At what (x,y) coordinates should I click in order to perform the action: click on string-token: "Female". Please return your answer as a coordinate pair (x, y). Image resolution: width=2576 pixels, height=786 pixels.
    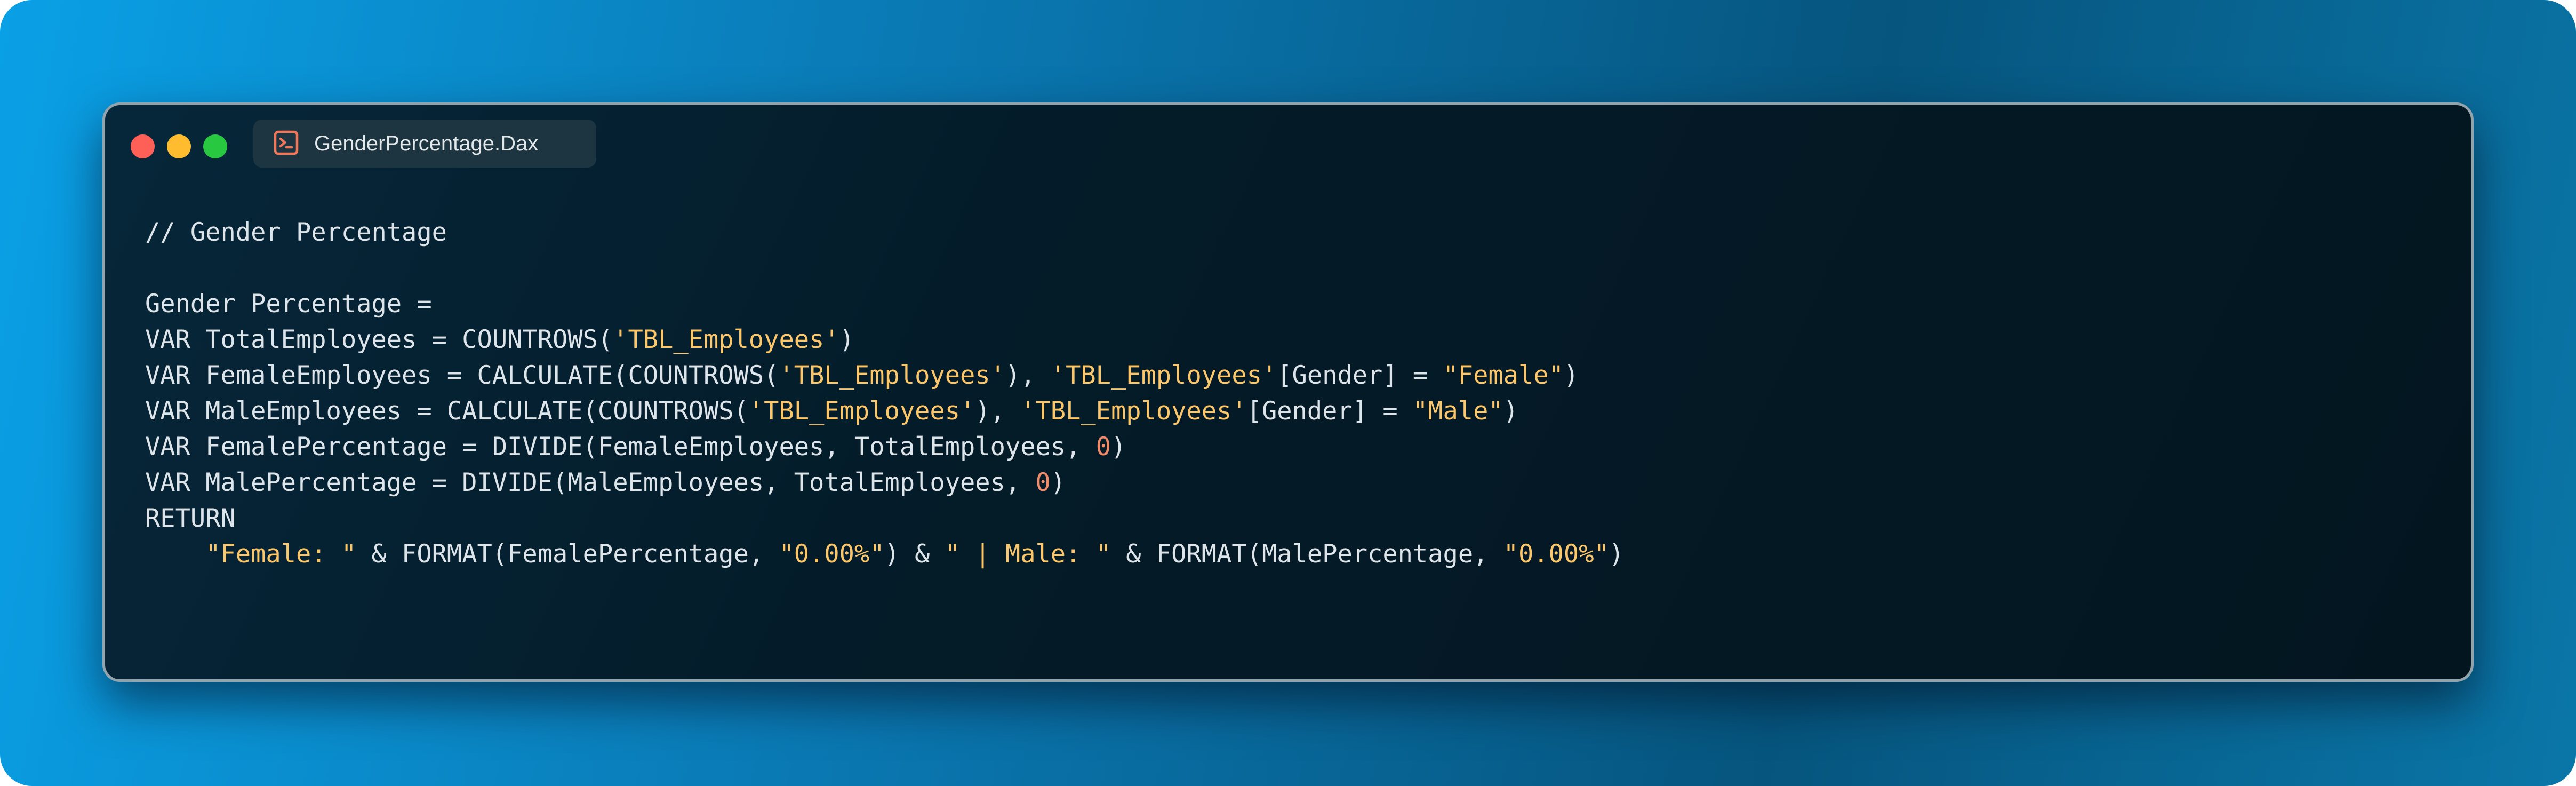
    Looking at the image, I should click on (1503, 375).